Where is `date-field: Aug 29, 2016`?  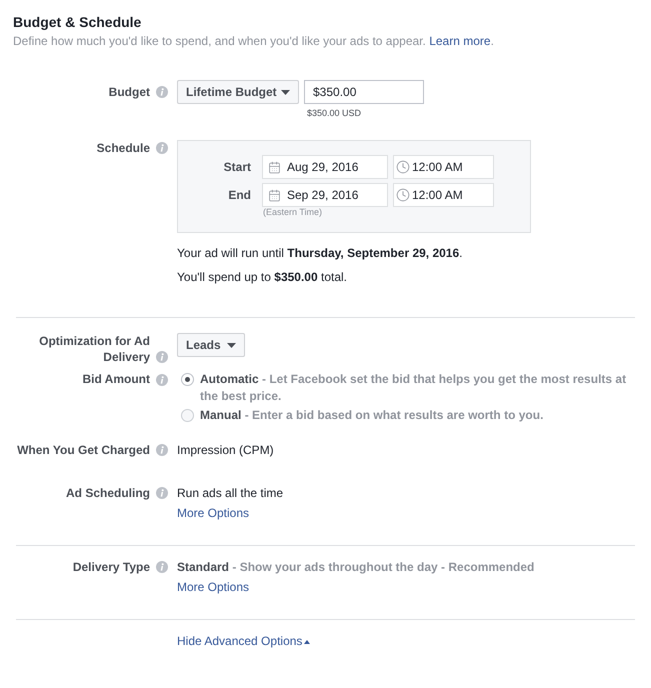 date-field: Aug 29, 2016 is located at coordinates (325, 167).